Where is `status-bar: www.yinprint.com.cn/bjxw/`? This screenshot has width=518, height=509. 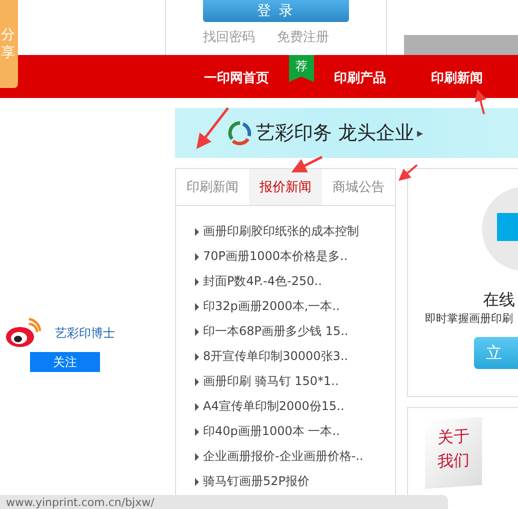
status-bar: www.yinprint.com.cn/bjxw/ is located at coordinates (224, 502).